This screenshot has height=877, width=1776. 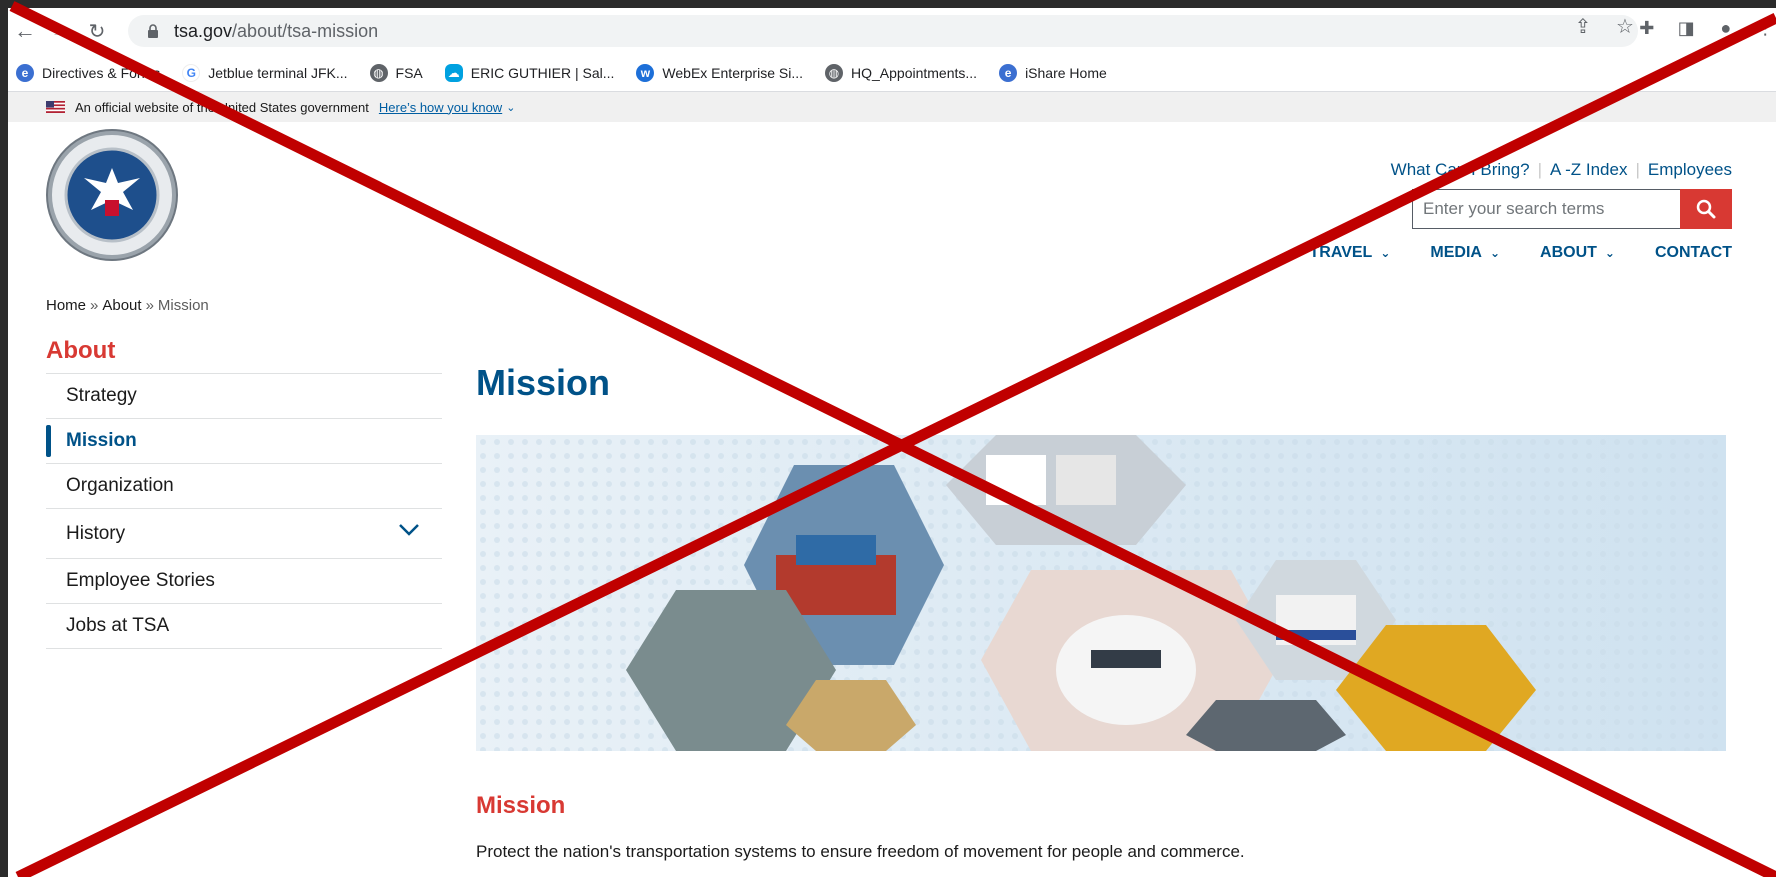 I want to click on extension-area: ✚ ◨ ● ⋮, so click(x=1706, y=28).